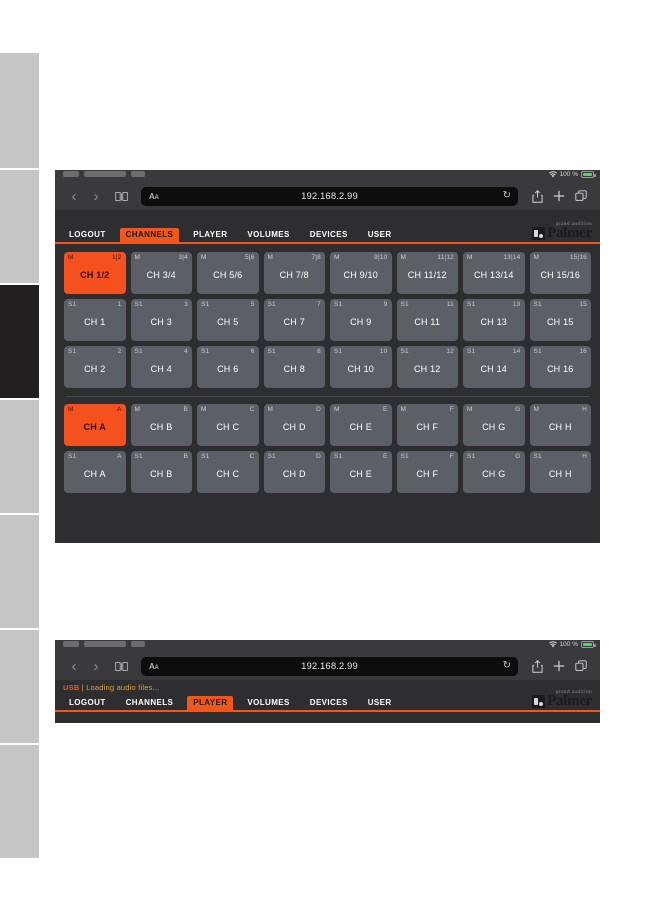 The width and height of the screenshot is (655, 918). Describe the element at coordinates (427, 272) in the screenshot. I see `channel-button: M 11|12 CH 11/12` at that location.